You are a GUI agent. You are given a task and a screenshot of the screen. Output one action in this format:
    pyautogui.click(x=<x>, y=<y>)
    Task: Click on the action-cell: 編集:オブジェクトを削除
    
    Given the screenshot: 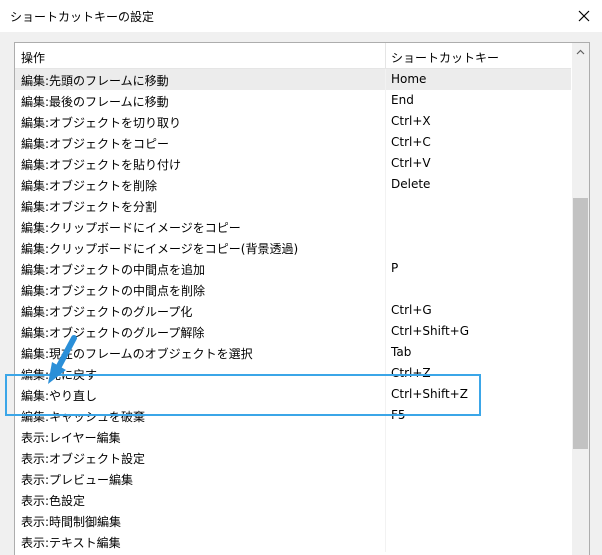 What is the action you would take?
    pyautogui.click(x=89, y=186)
    